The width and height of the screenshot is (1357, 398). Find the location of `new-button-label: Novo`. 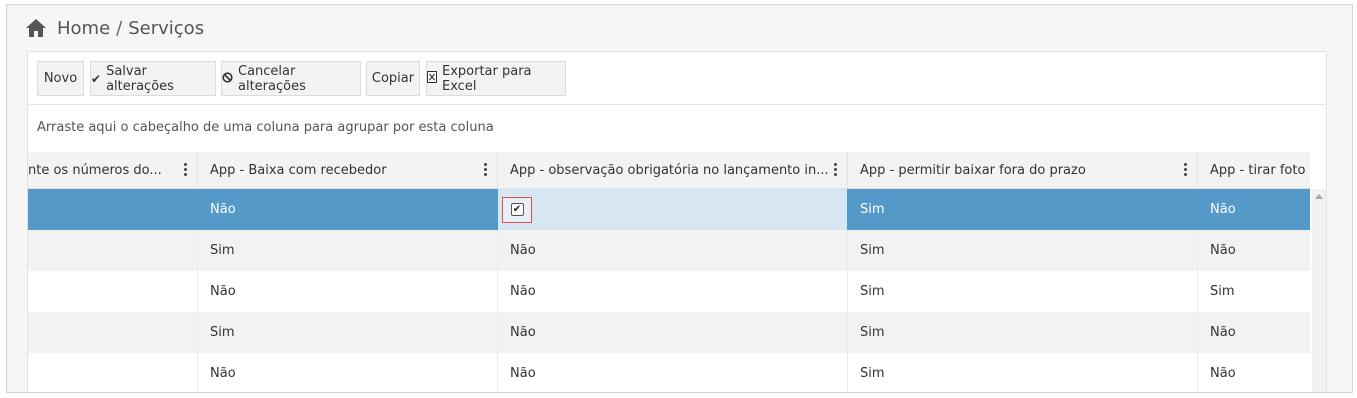

new-button-label: Novo is located at coordinates (60, 78).